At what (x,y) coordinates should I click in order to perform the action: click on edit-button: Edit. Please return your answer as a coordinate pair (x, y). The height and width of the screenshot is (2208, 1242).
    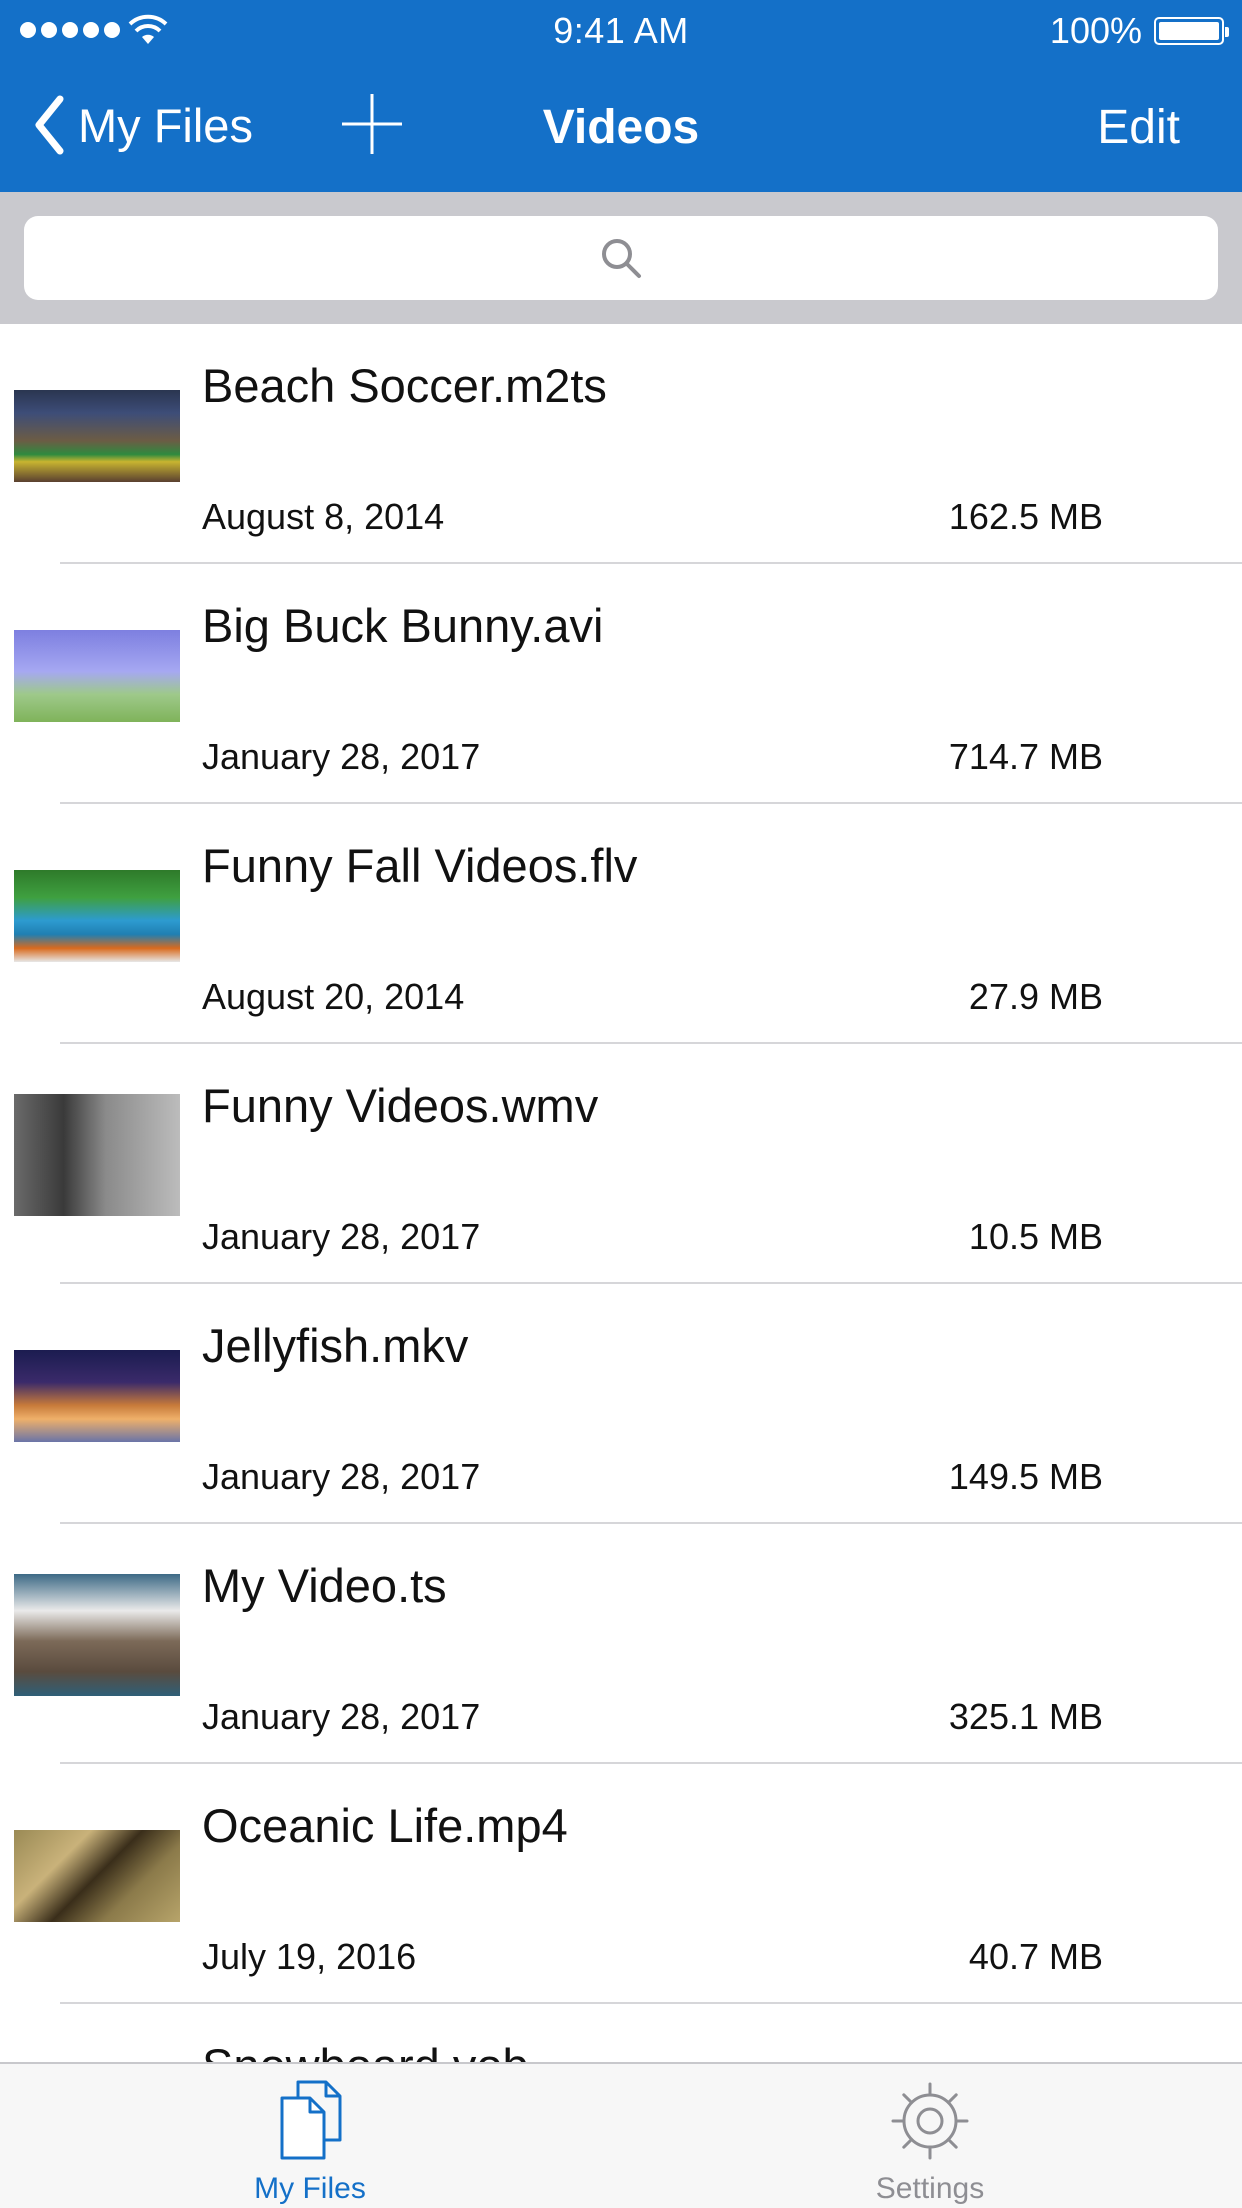
    Looking at the image, I should click on (1138, 127).